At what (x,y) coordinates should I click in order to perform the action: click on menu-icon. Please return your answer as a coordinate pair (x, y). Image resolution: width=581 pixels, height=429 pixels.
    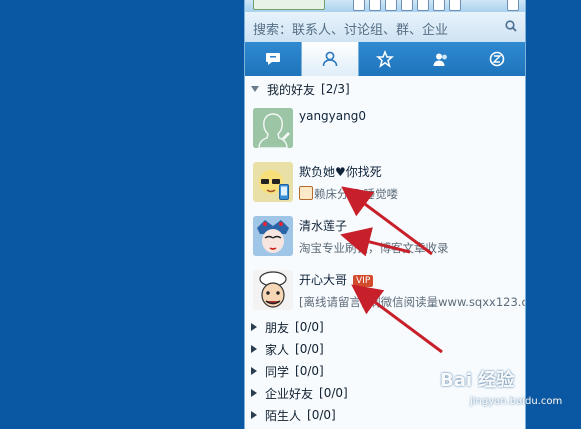
    Looking at the image, I should click on (513, 5).